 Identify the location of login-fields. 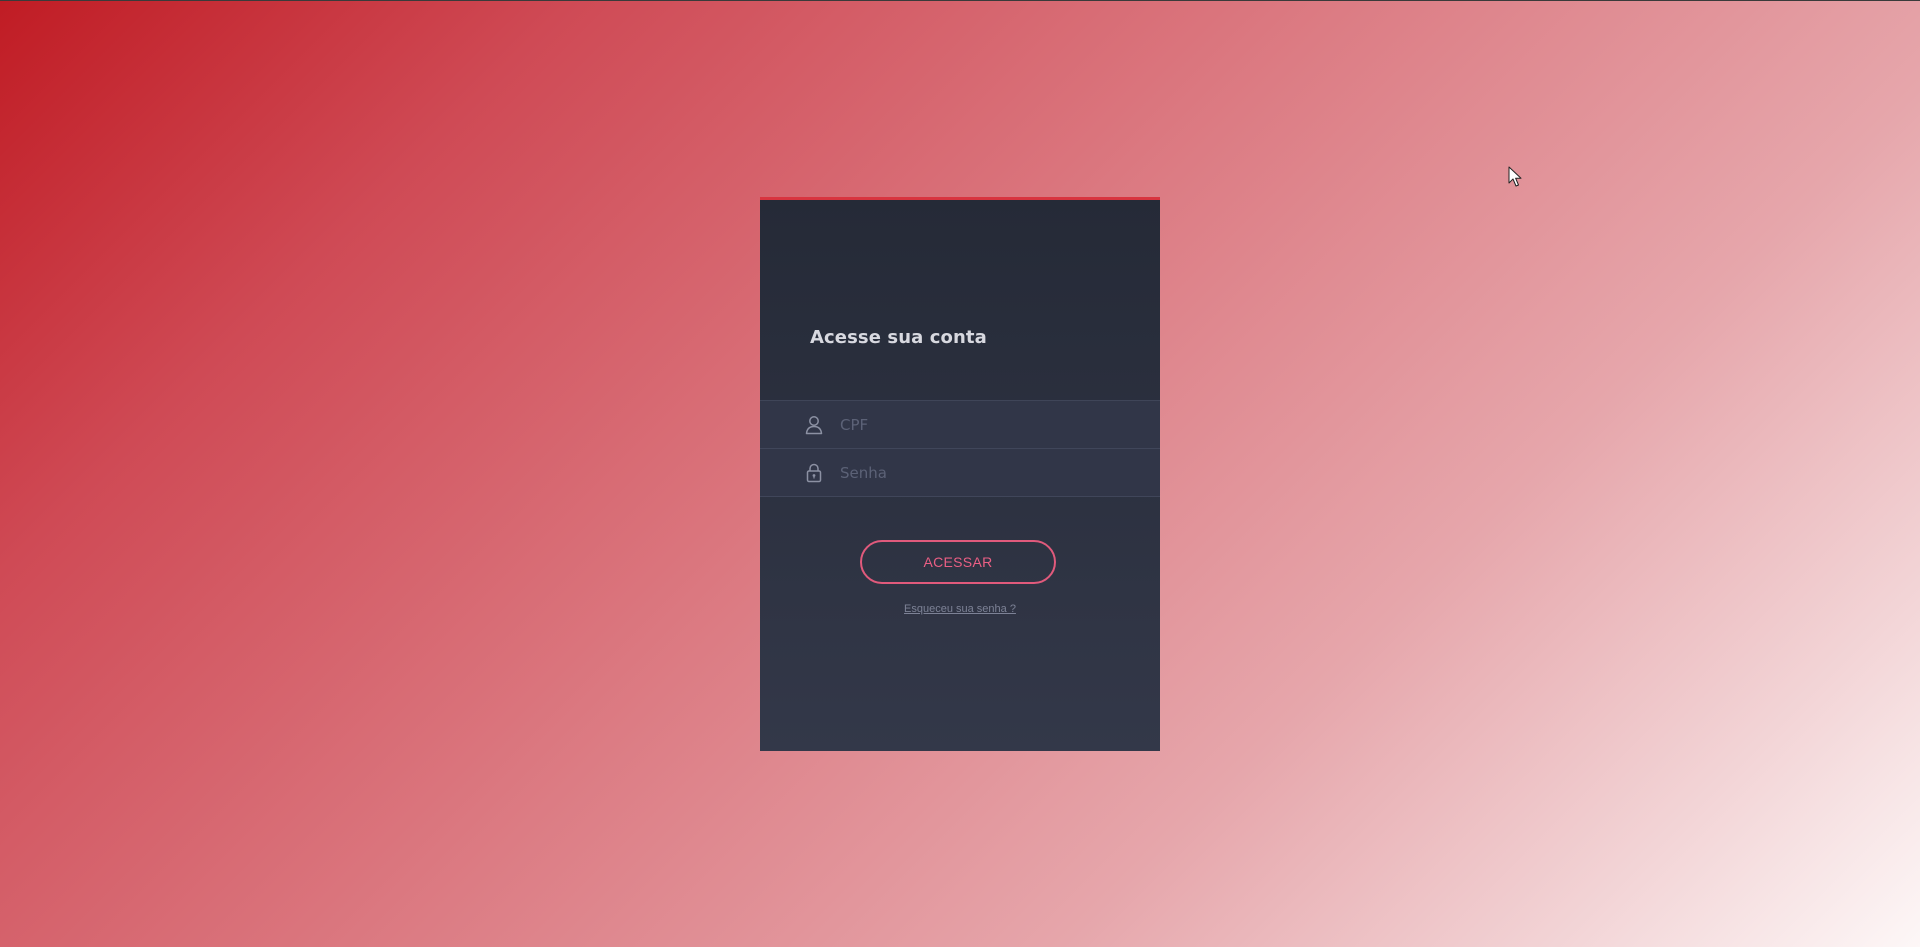
(960, 448).